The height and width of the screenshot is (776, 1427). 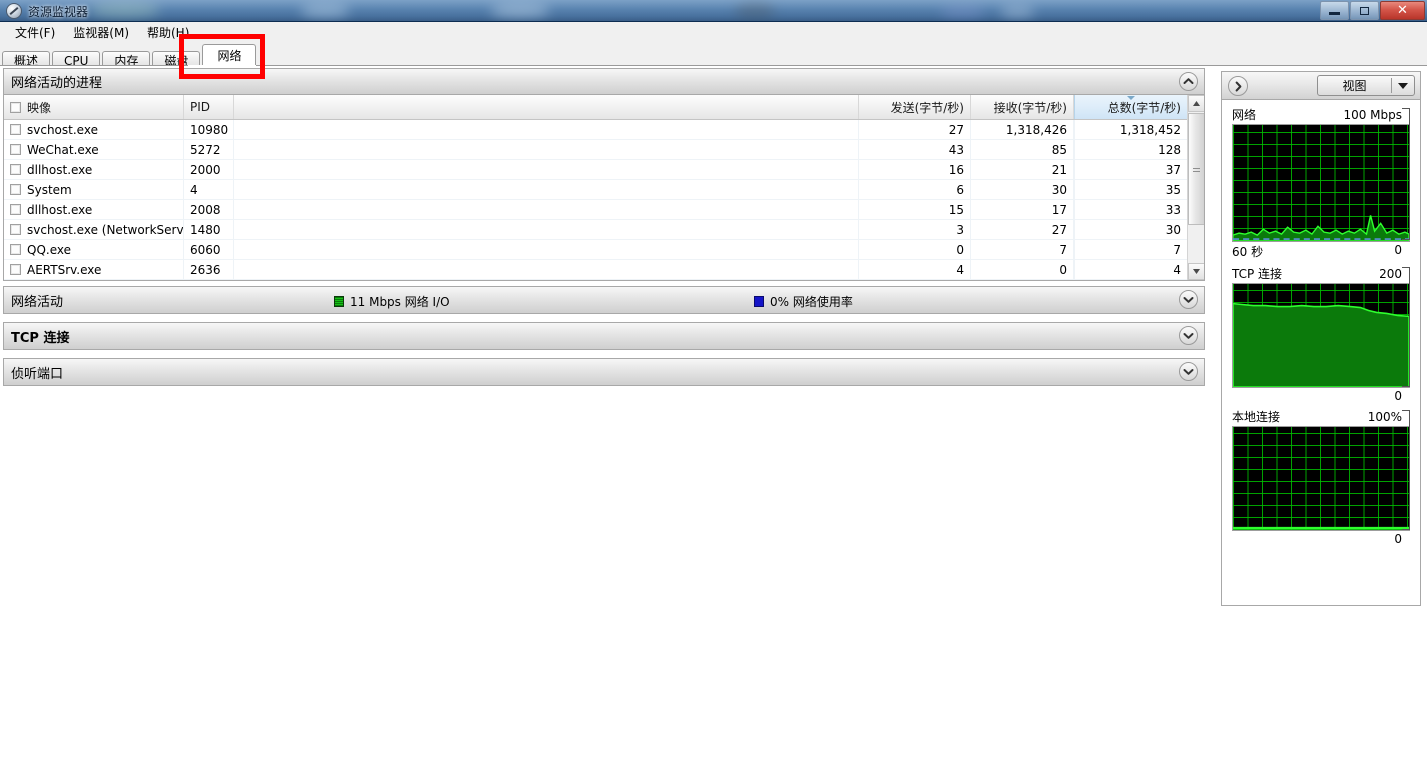 I want to click on window-title: 资源监视器, so click(x=58, y=12).